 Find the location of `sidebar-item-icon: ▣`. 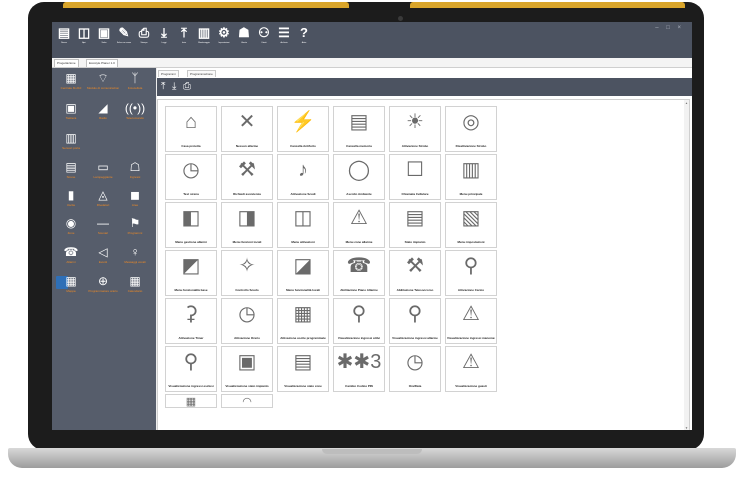

sidebar-item-icon: ▣ is located at coordinates (71, 108).